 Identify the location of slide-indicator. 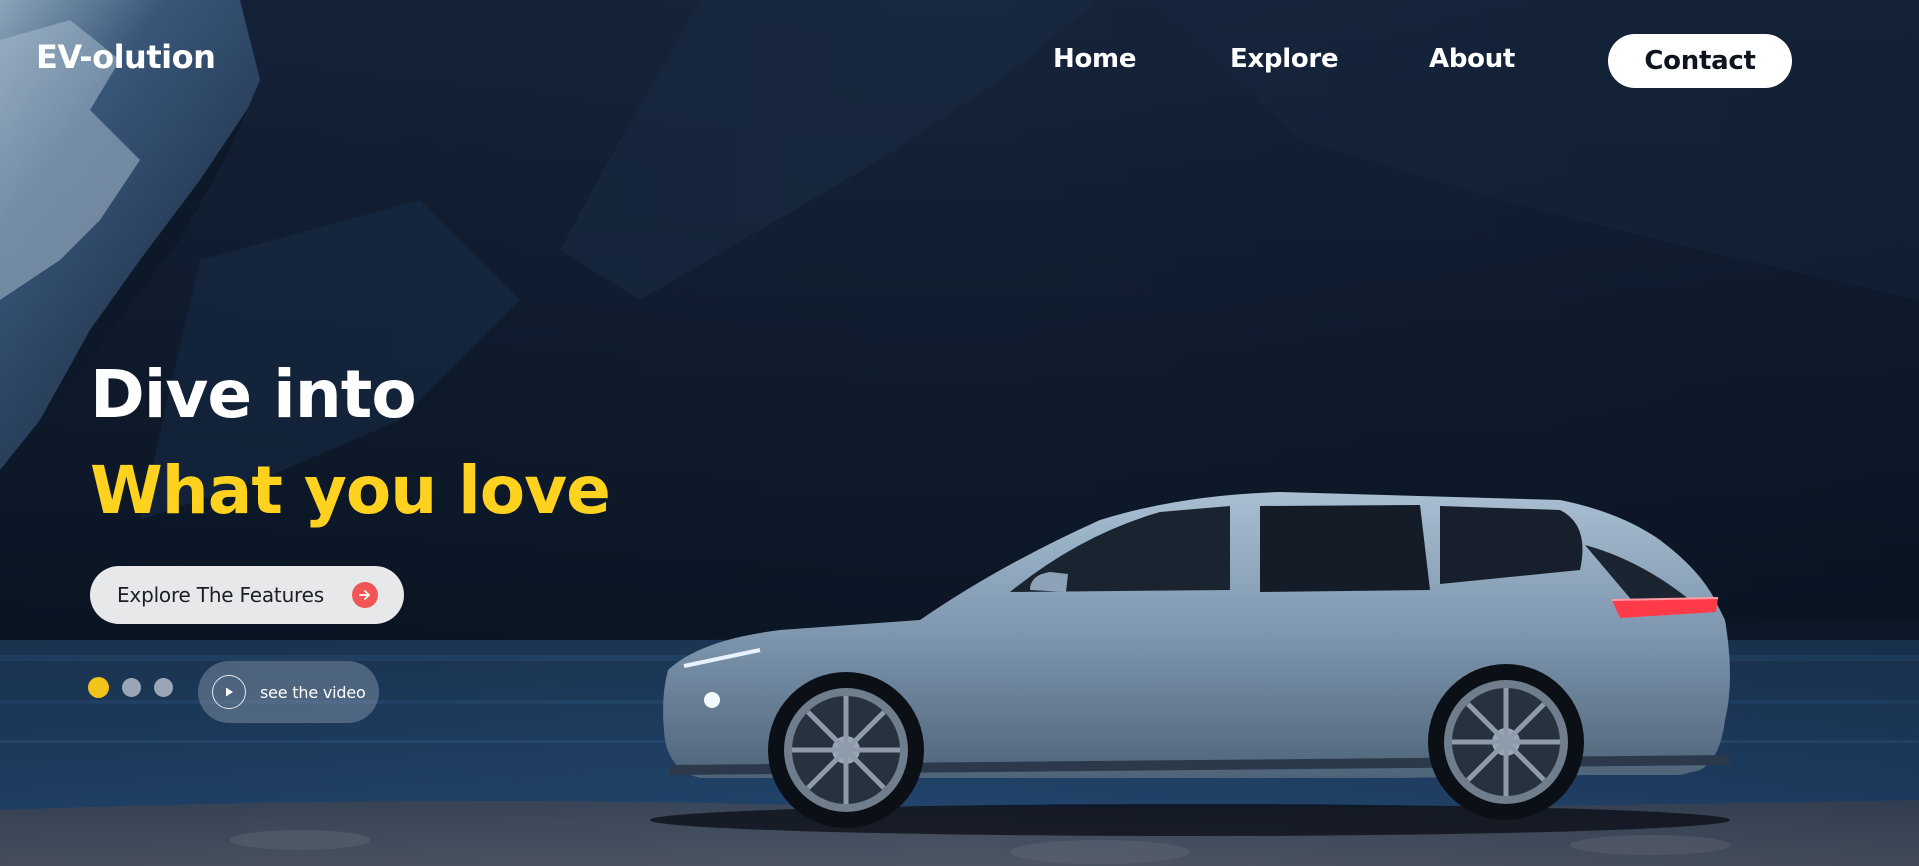
(130, 687).